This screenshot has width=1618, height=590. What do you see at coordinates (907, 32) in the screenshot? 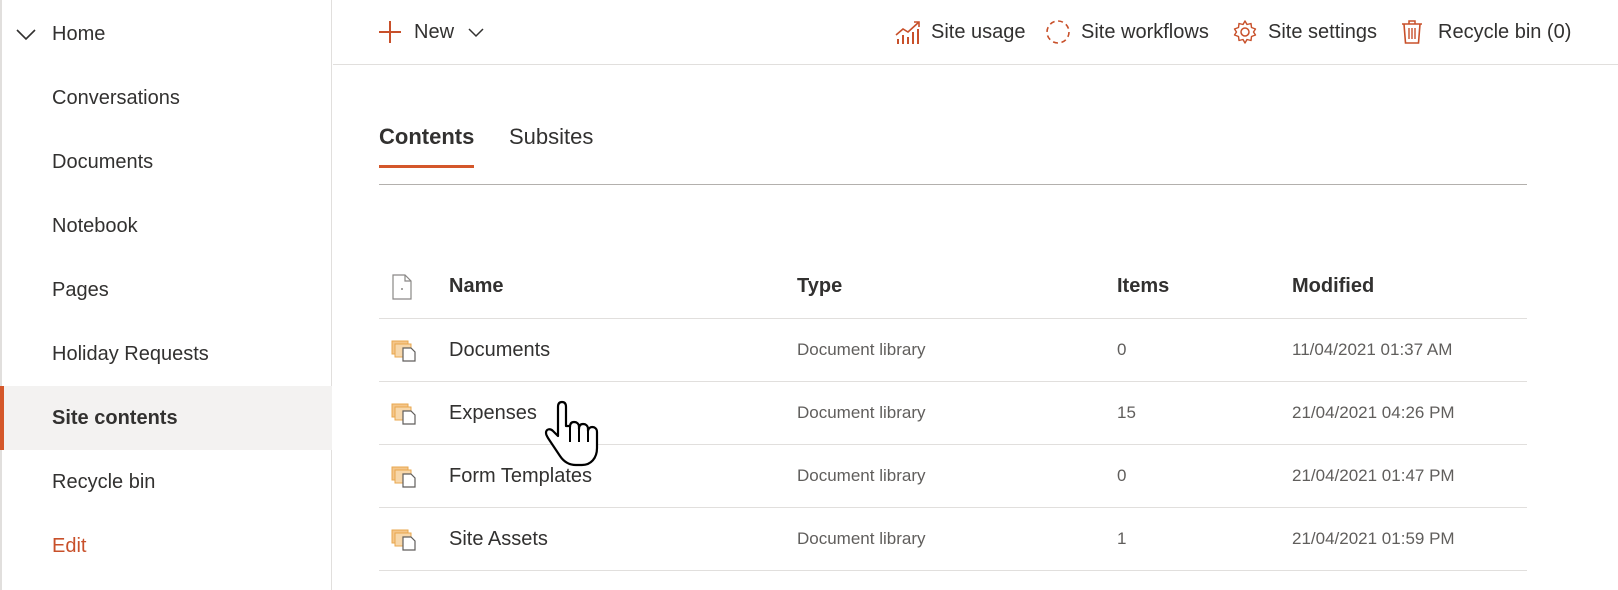
I see `chart-icon` at bounding box center [907, 32].